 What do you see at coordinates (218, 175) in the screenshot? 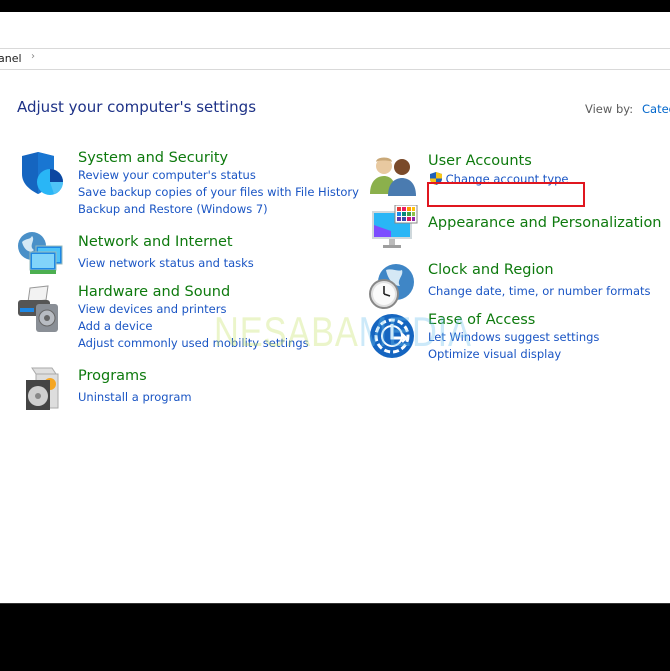
I see `review-computer-status-link: Review your computer's status` at bounding box center [218, 175].